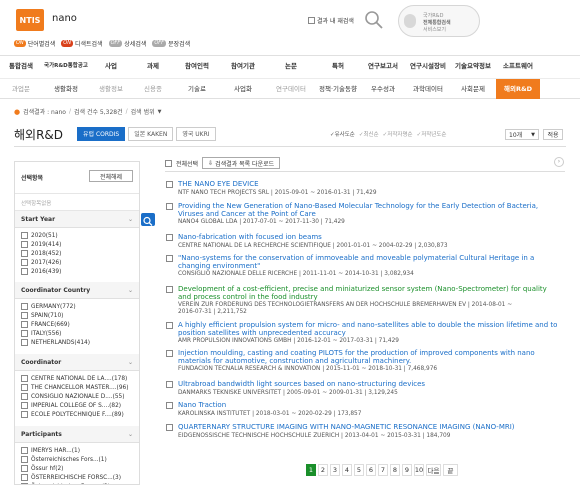 This screenshot has height=485, width=580. What do you see at coordinates (197, 89) in the screenshot?
I see `nav-subtab-4: 기술료` at bounding box center [197, 89].